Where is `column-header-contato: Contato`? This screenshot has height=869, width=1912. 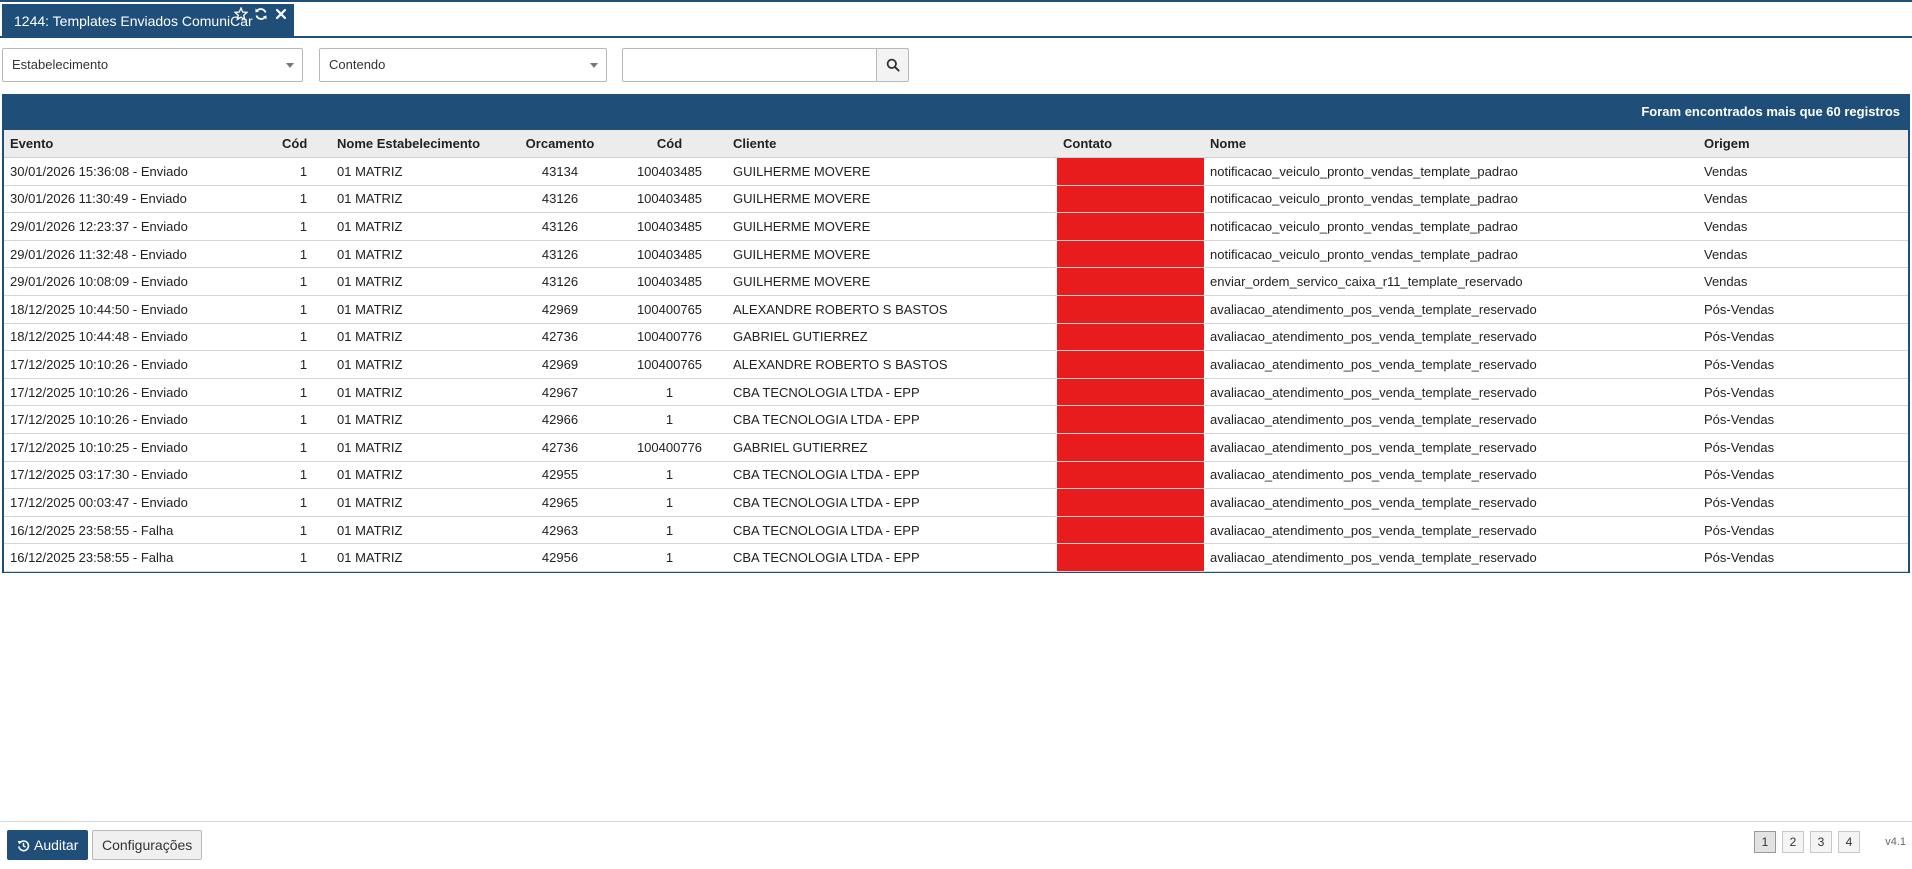
column-header-contato: Contato is located at coordinates (1130, 144).